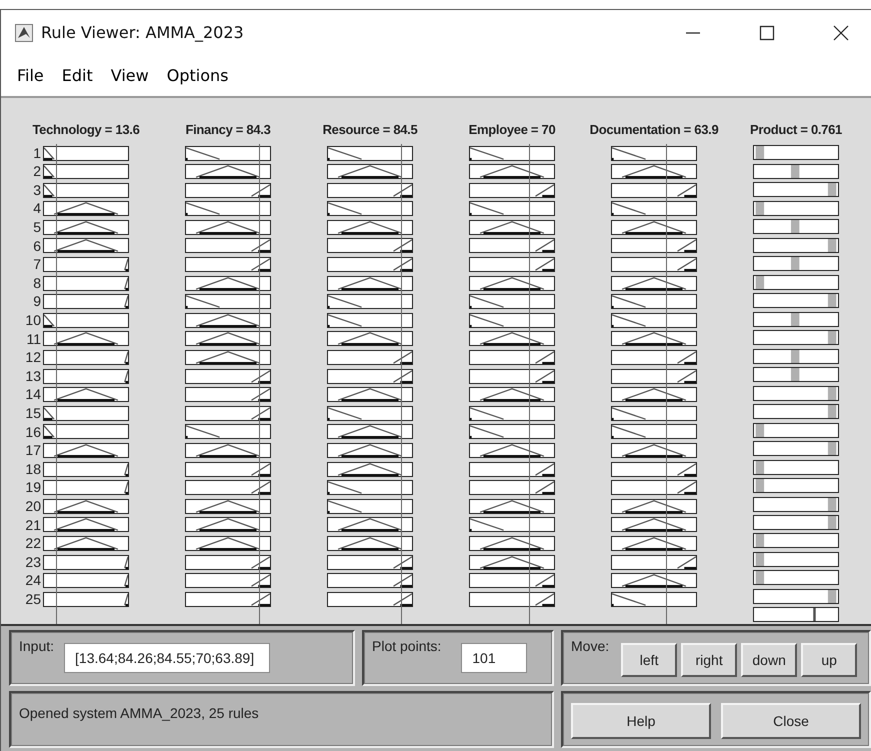 The height and width of the screenshot is (751, 871). Describe the element at coordinates (494, 658) in the screenshot. I see `plot-points-field: 101` at that location.